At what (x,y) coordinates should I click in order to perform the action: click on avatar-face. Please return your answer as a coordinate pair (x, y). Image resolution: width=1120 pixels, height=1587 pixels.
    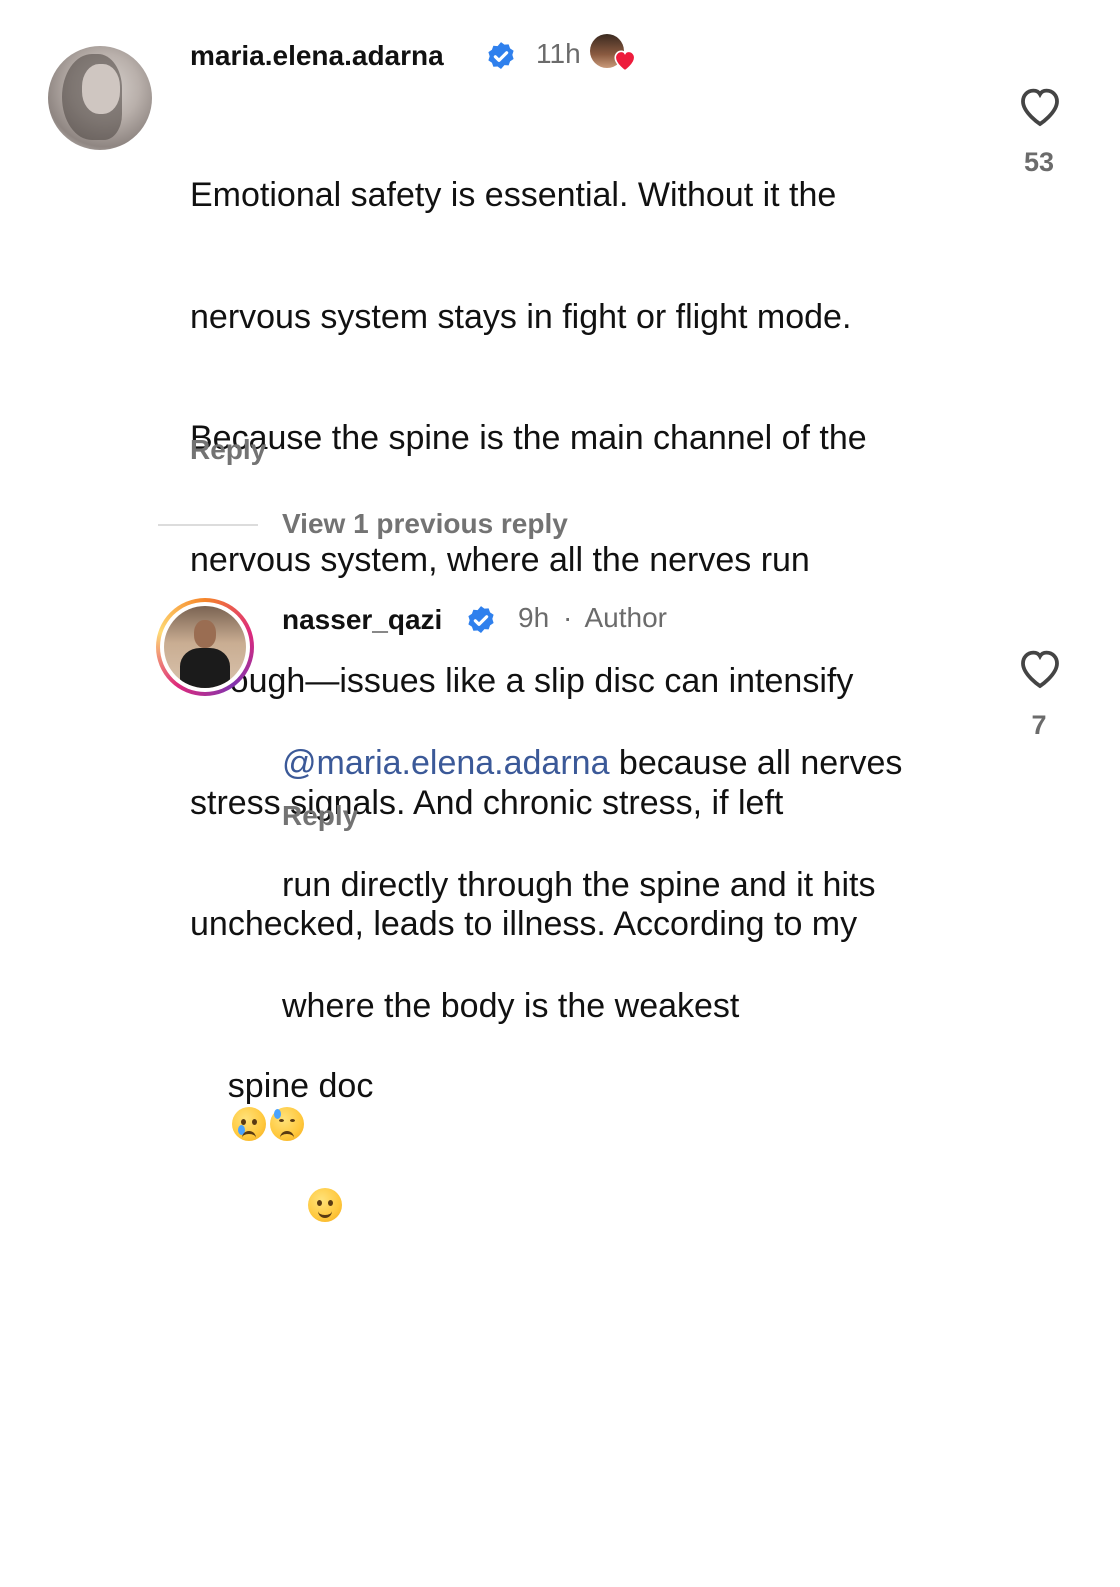
    Looking at the image, I should click on (101, 89).